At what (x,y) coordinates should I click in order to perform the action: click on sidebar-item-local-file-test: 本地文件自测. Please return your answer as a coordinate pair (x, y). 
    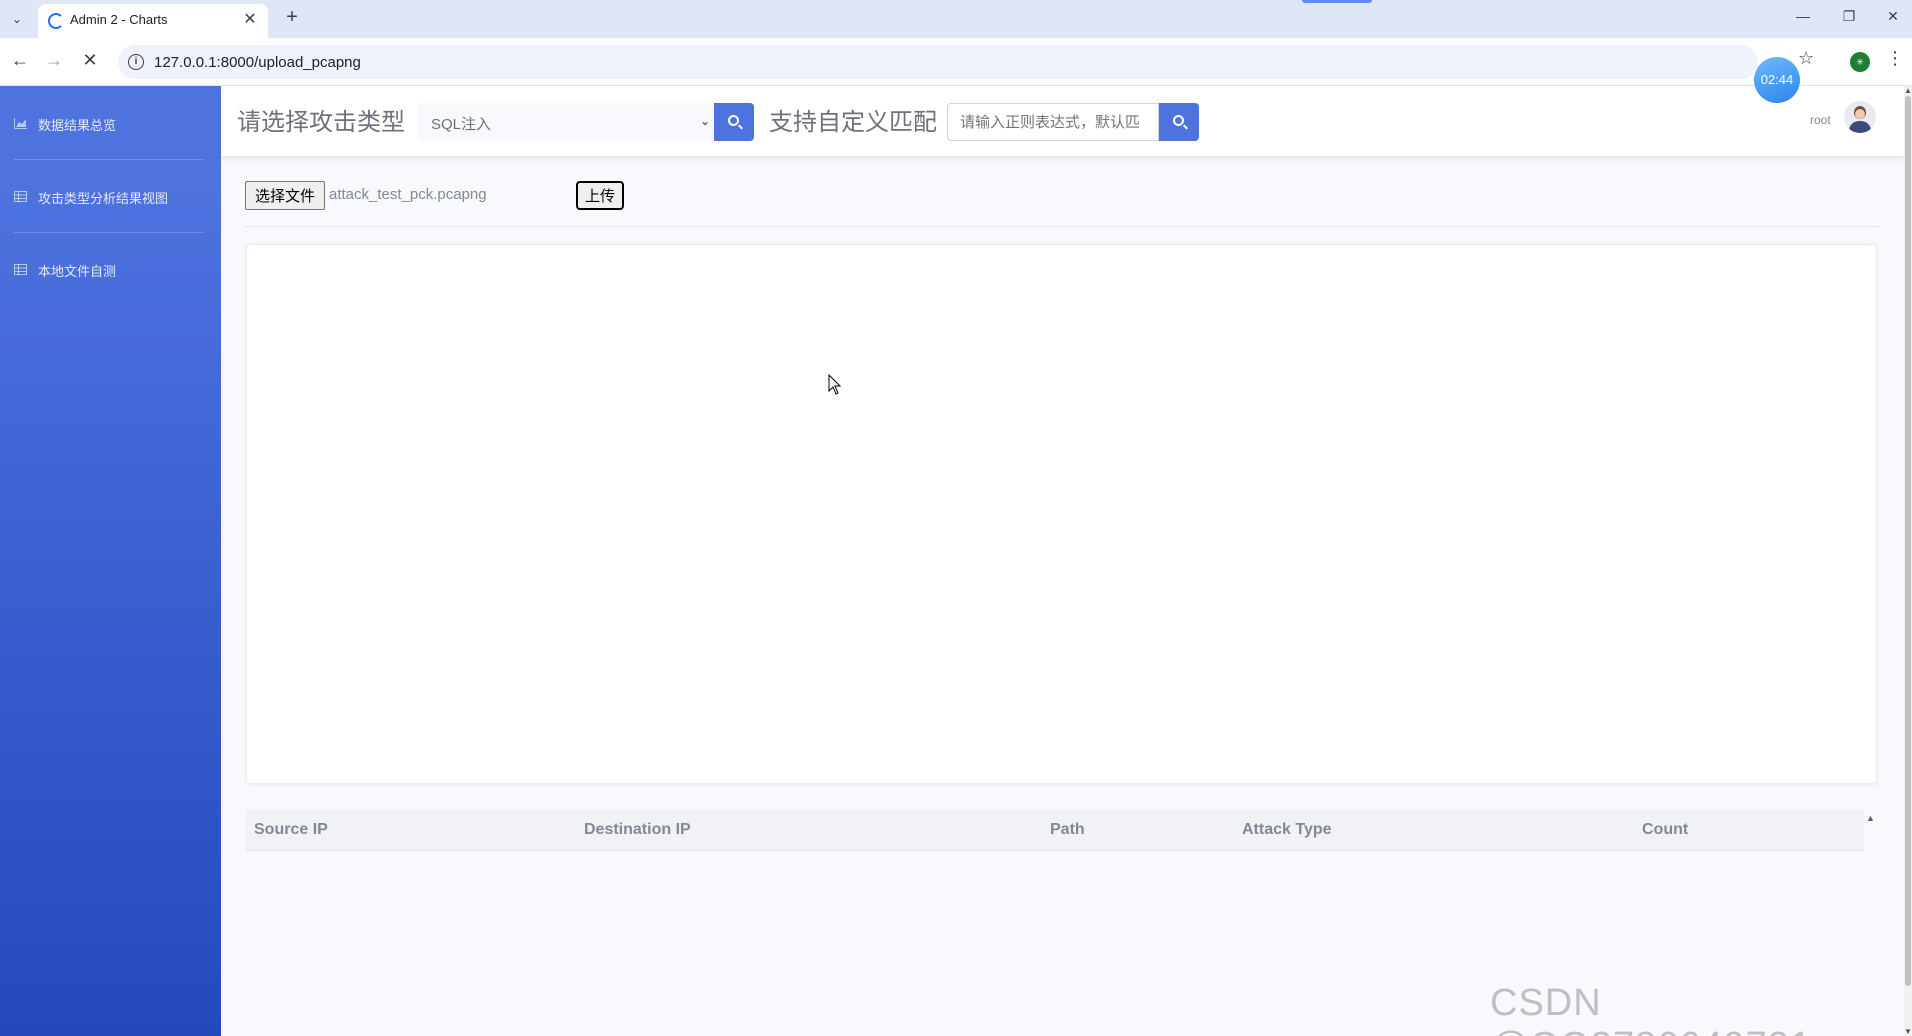
    Looking at the image, I should click on (110, 268).